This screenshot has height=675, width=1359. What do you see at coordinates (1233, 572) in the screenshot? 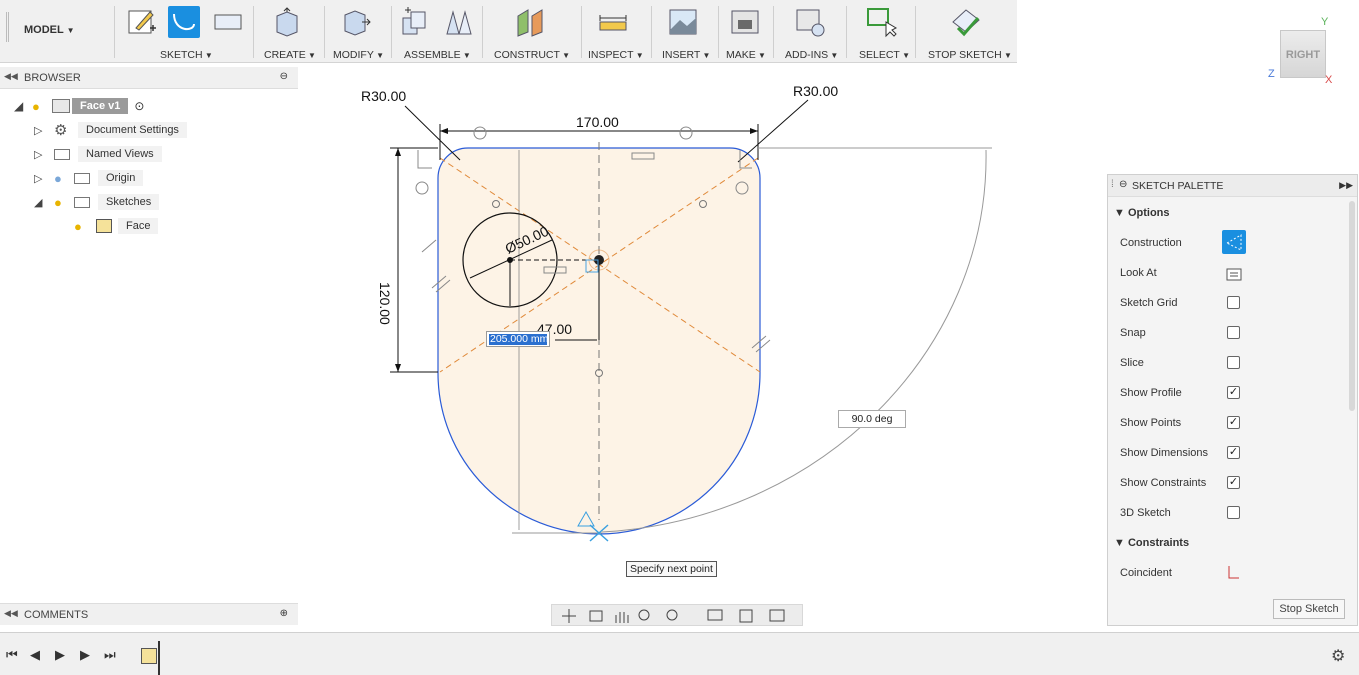
I see `coincident-icon` at bounding box center [1233, 572].